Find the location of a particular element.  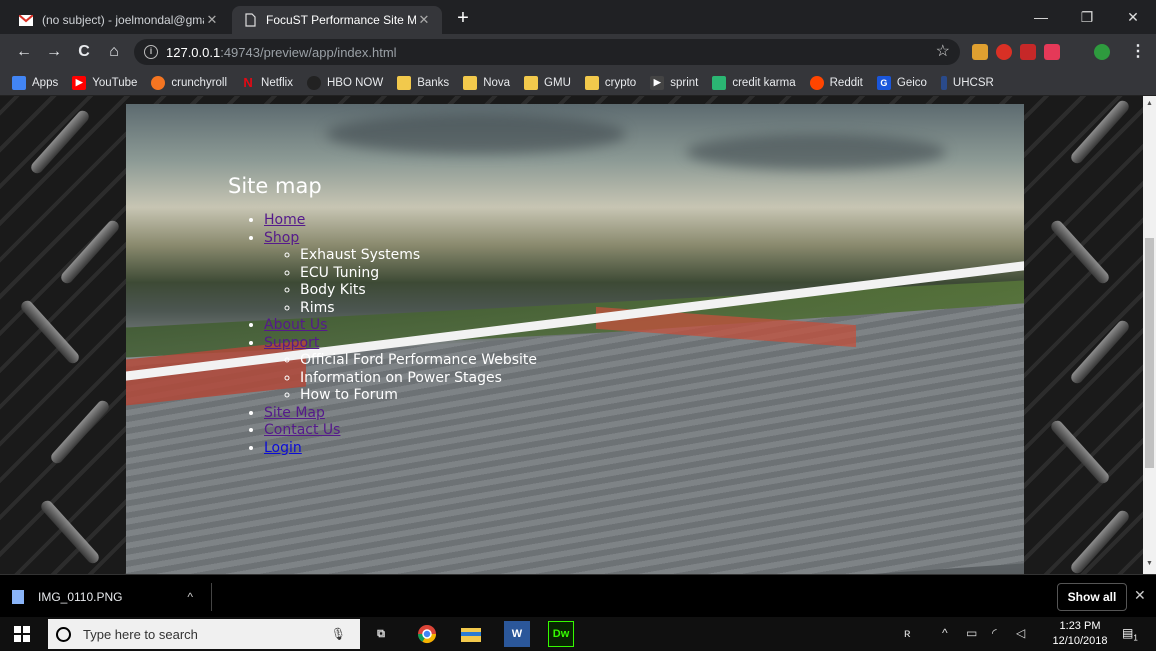

bookmark-label: GMU is located at coordinates (557, 82).